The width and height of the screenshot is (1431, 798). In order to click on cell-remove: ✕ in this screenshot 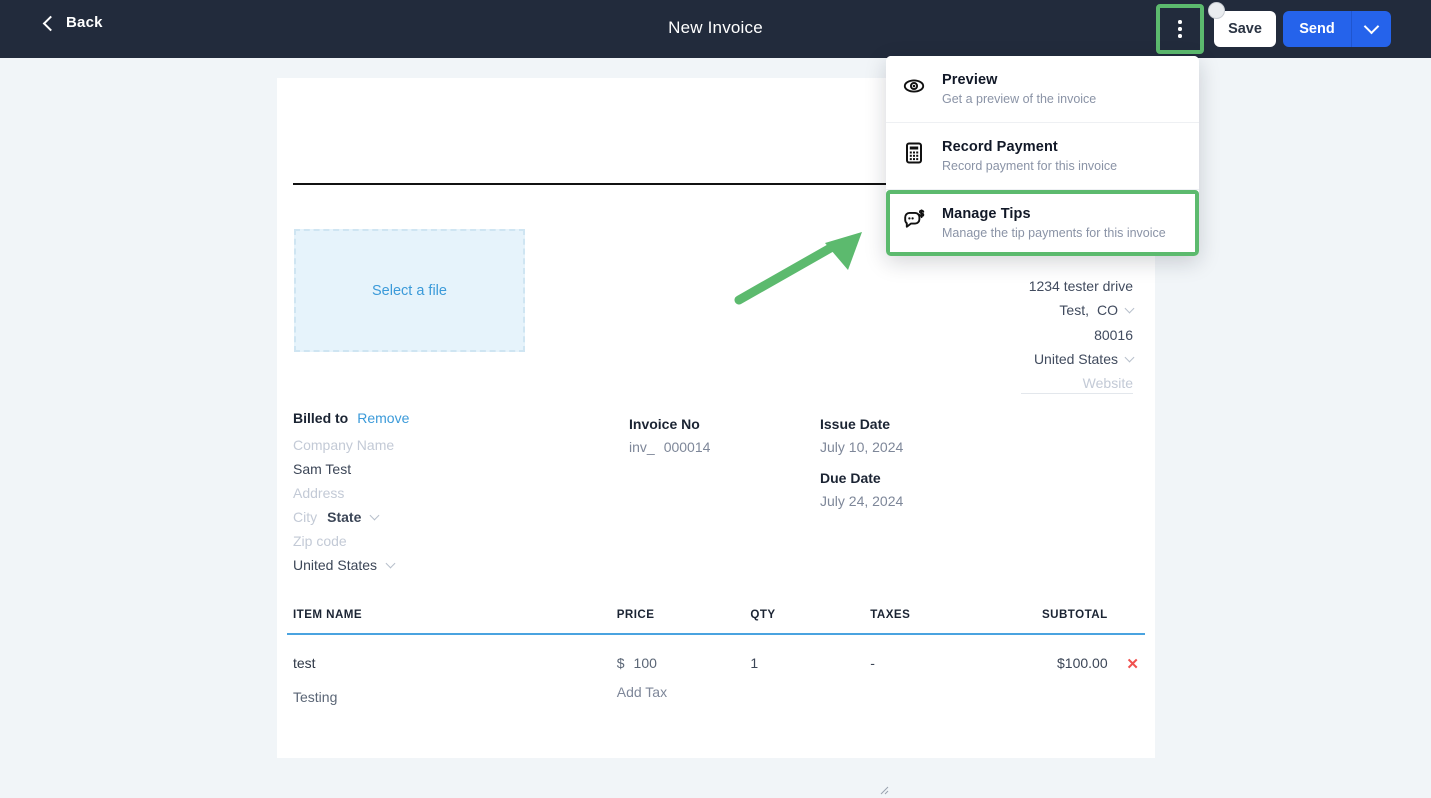, I will do `click(1126, 680)`.